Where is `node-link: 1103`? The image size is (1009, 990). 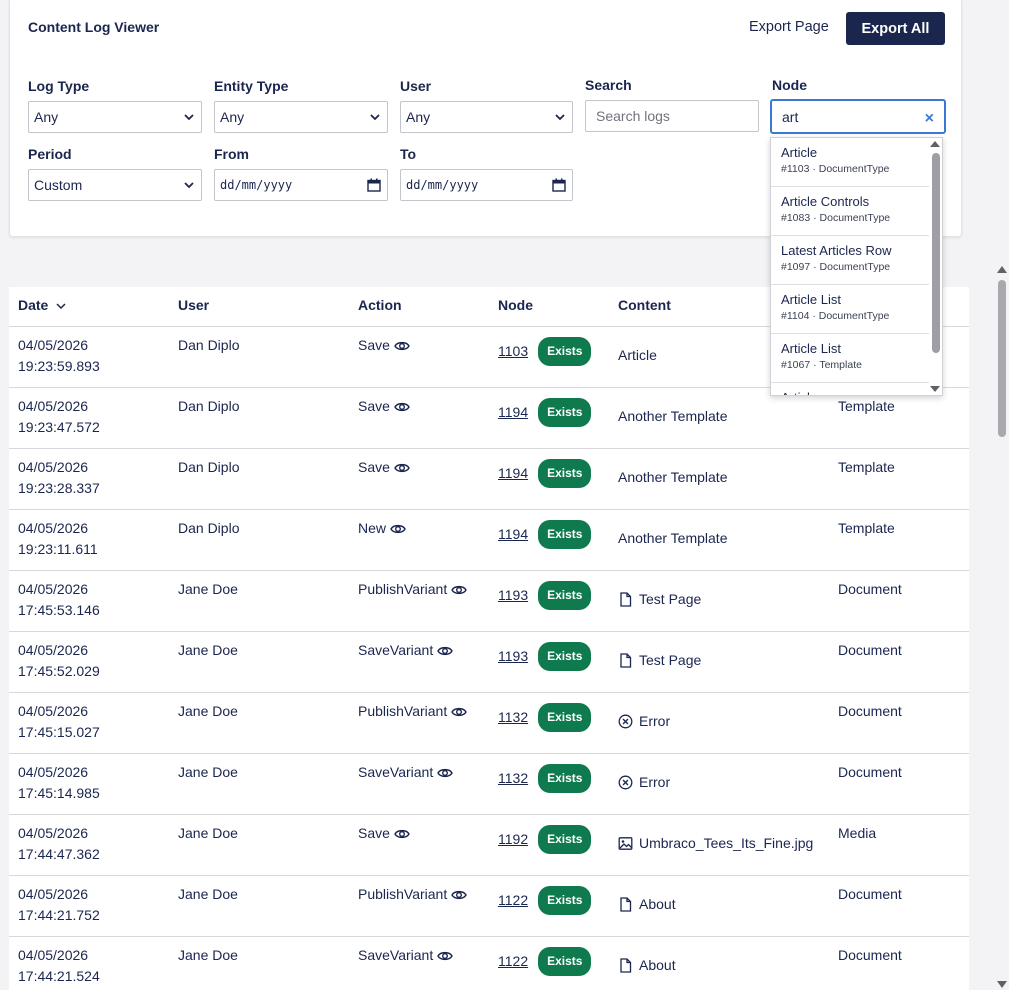 node-link: 1103 is located at coordinates (513, 351).